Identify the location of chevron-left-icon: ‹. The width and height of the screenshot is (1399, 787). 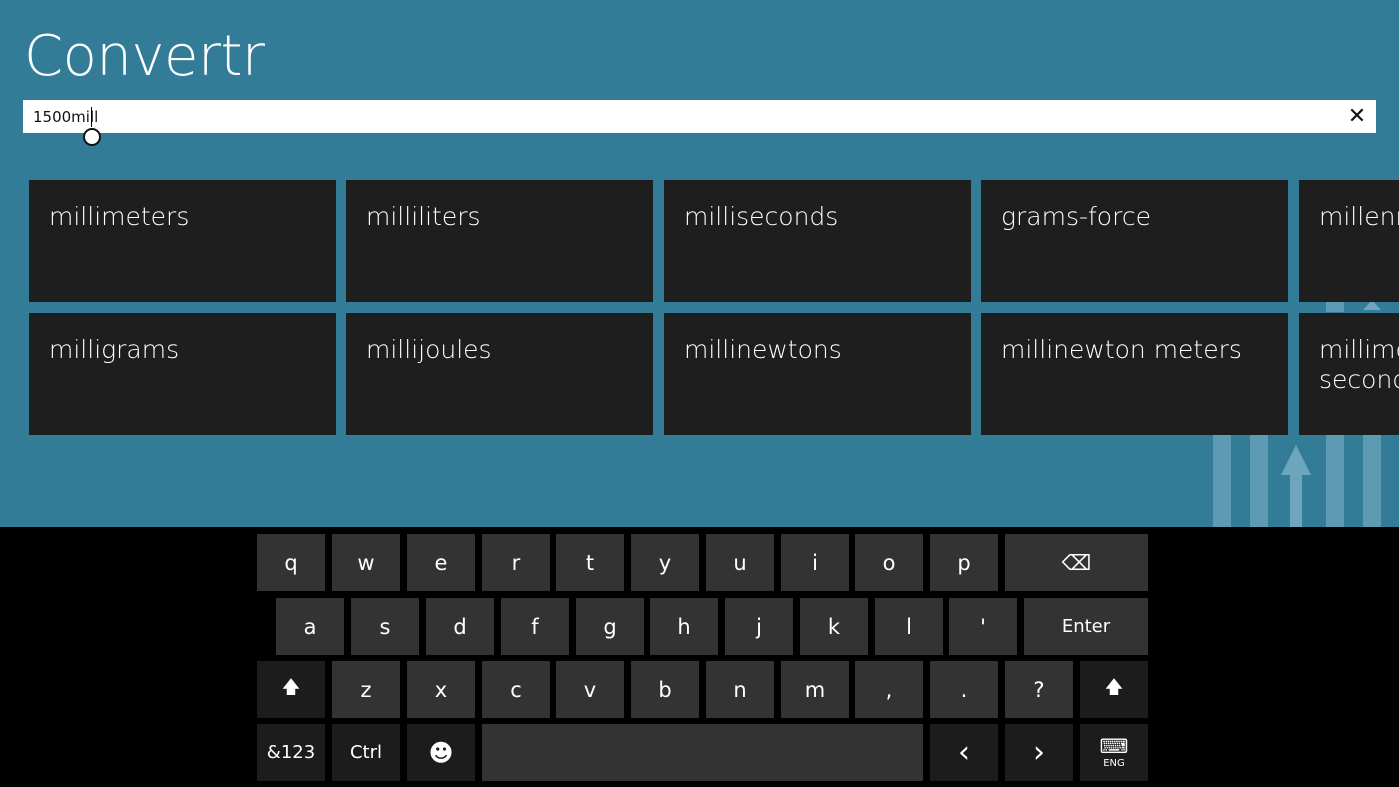
(964, 752).